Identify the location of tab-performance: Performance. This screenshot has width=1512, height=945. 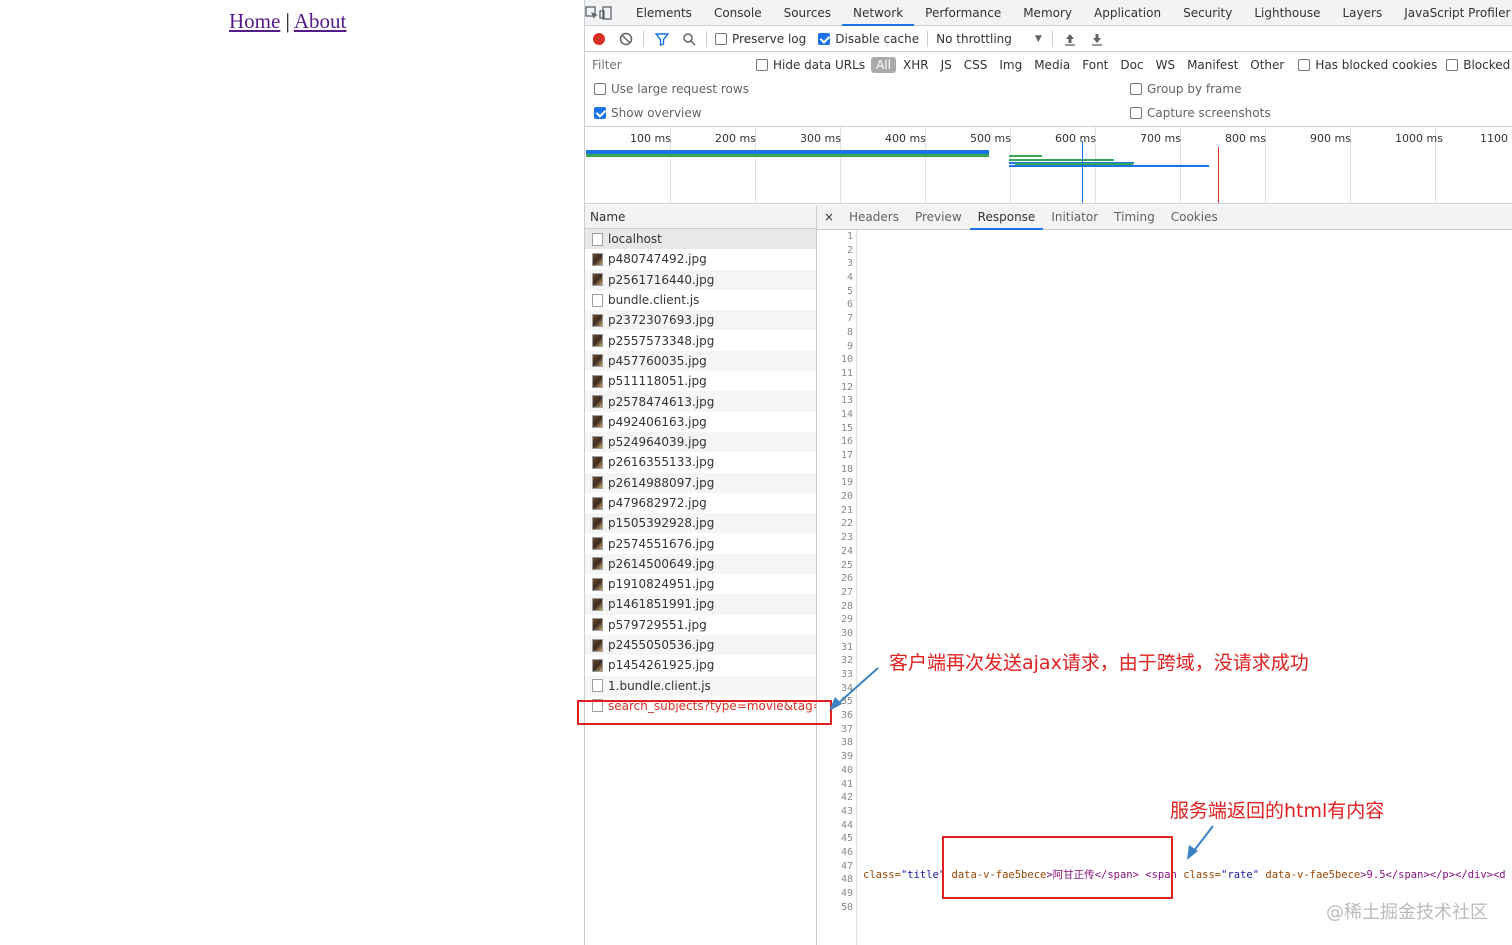
(963, 13).